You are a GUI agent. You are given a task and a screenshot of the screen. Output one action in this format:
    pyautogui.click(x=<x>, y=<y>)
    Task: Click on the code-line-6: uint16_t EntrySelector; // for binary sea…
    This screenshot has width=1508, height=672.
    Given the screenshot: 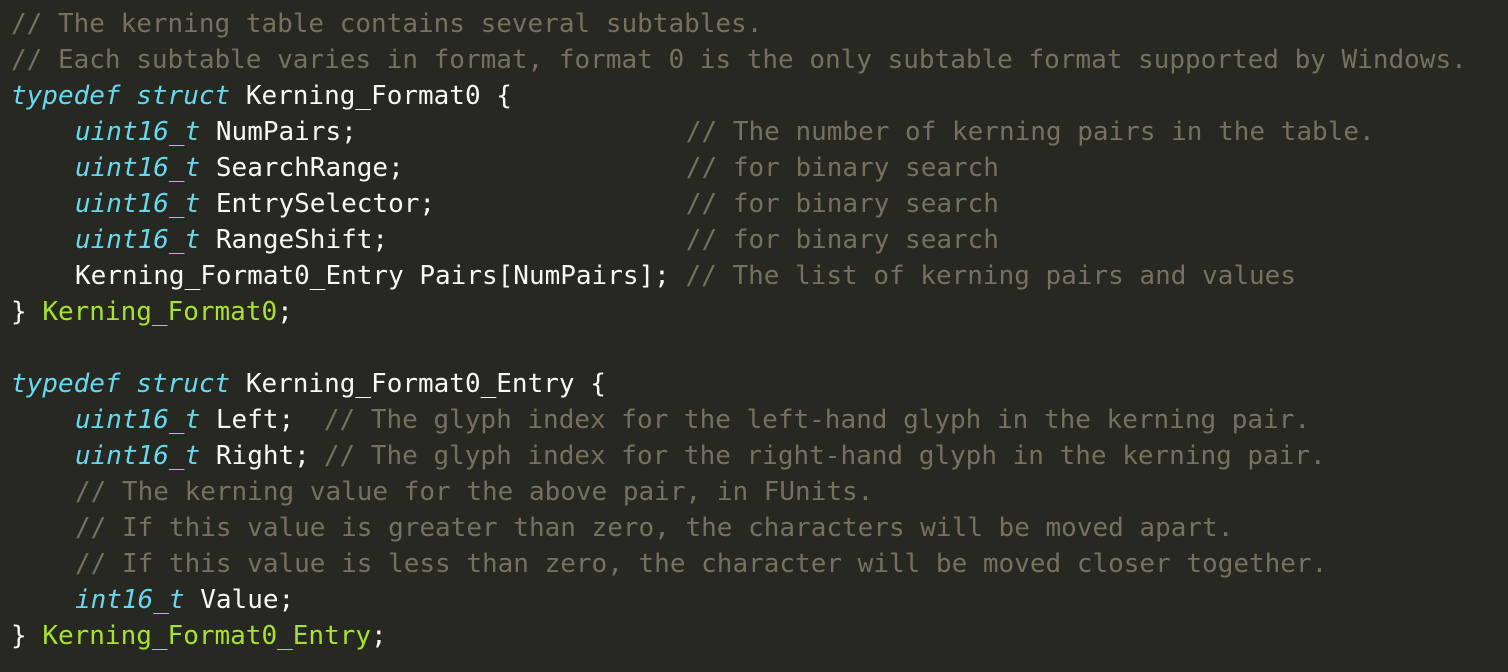 What is the action you would take?
    pyautogui.click(x=754, y=204)
    